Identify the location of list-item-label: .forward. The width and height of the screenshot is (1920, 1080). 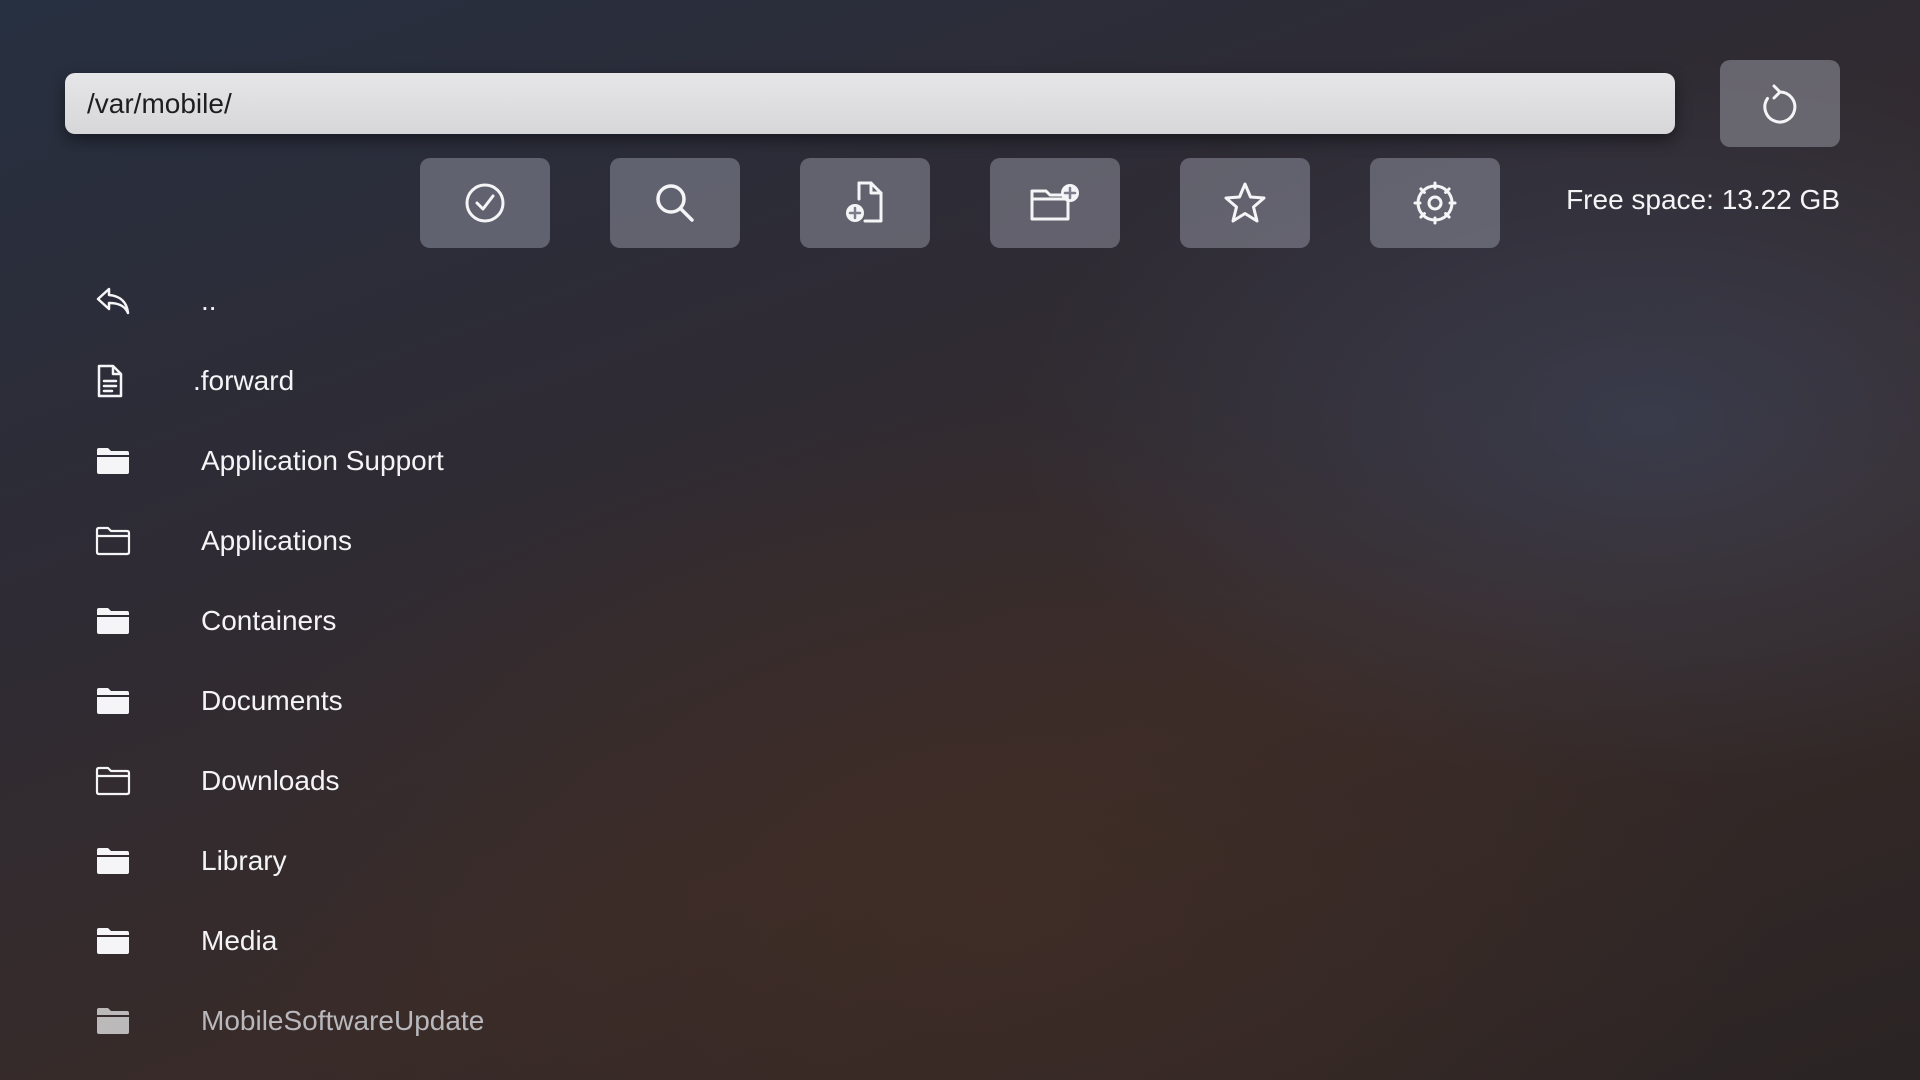
(244, 380).